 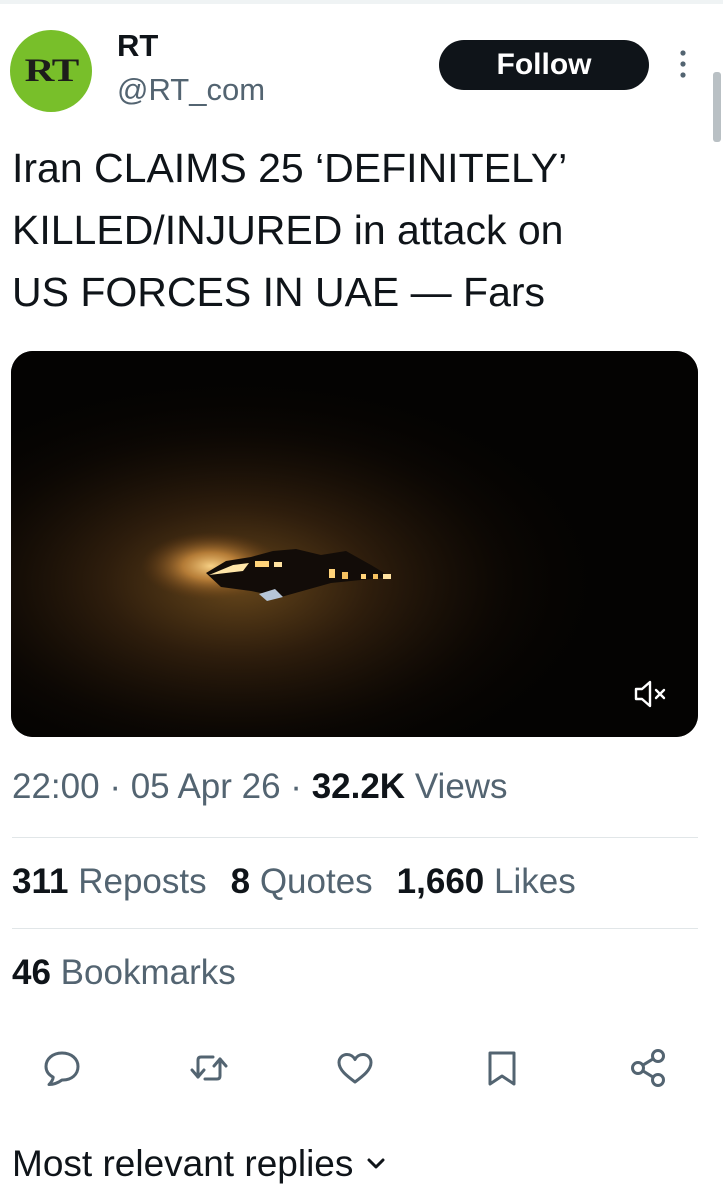 I want to click on follow-button: Follow, so click(x=544, y=65).